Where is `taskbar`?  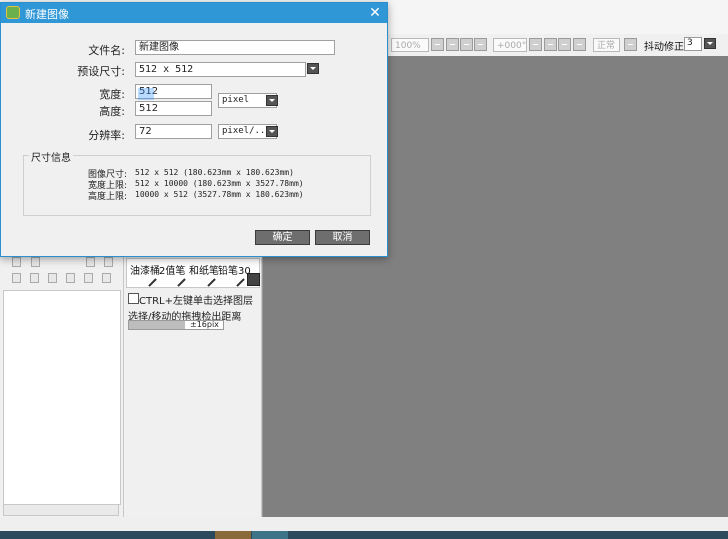
taskbar is located at coordinates (364, 535).